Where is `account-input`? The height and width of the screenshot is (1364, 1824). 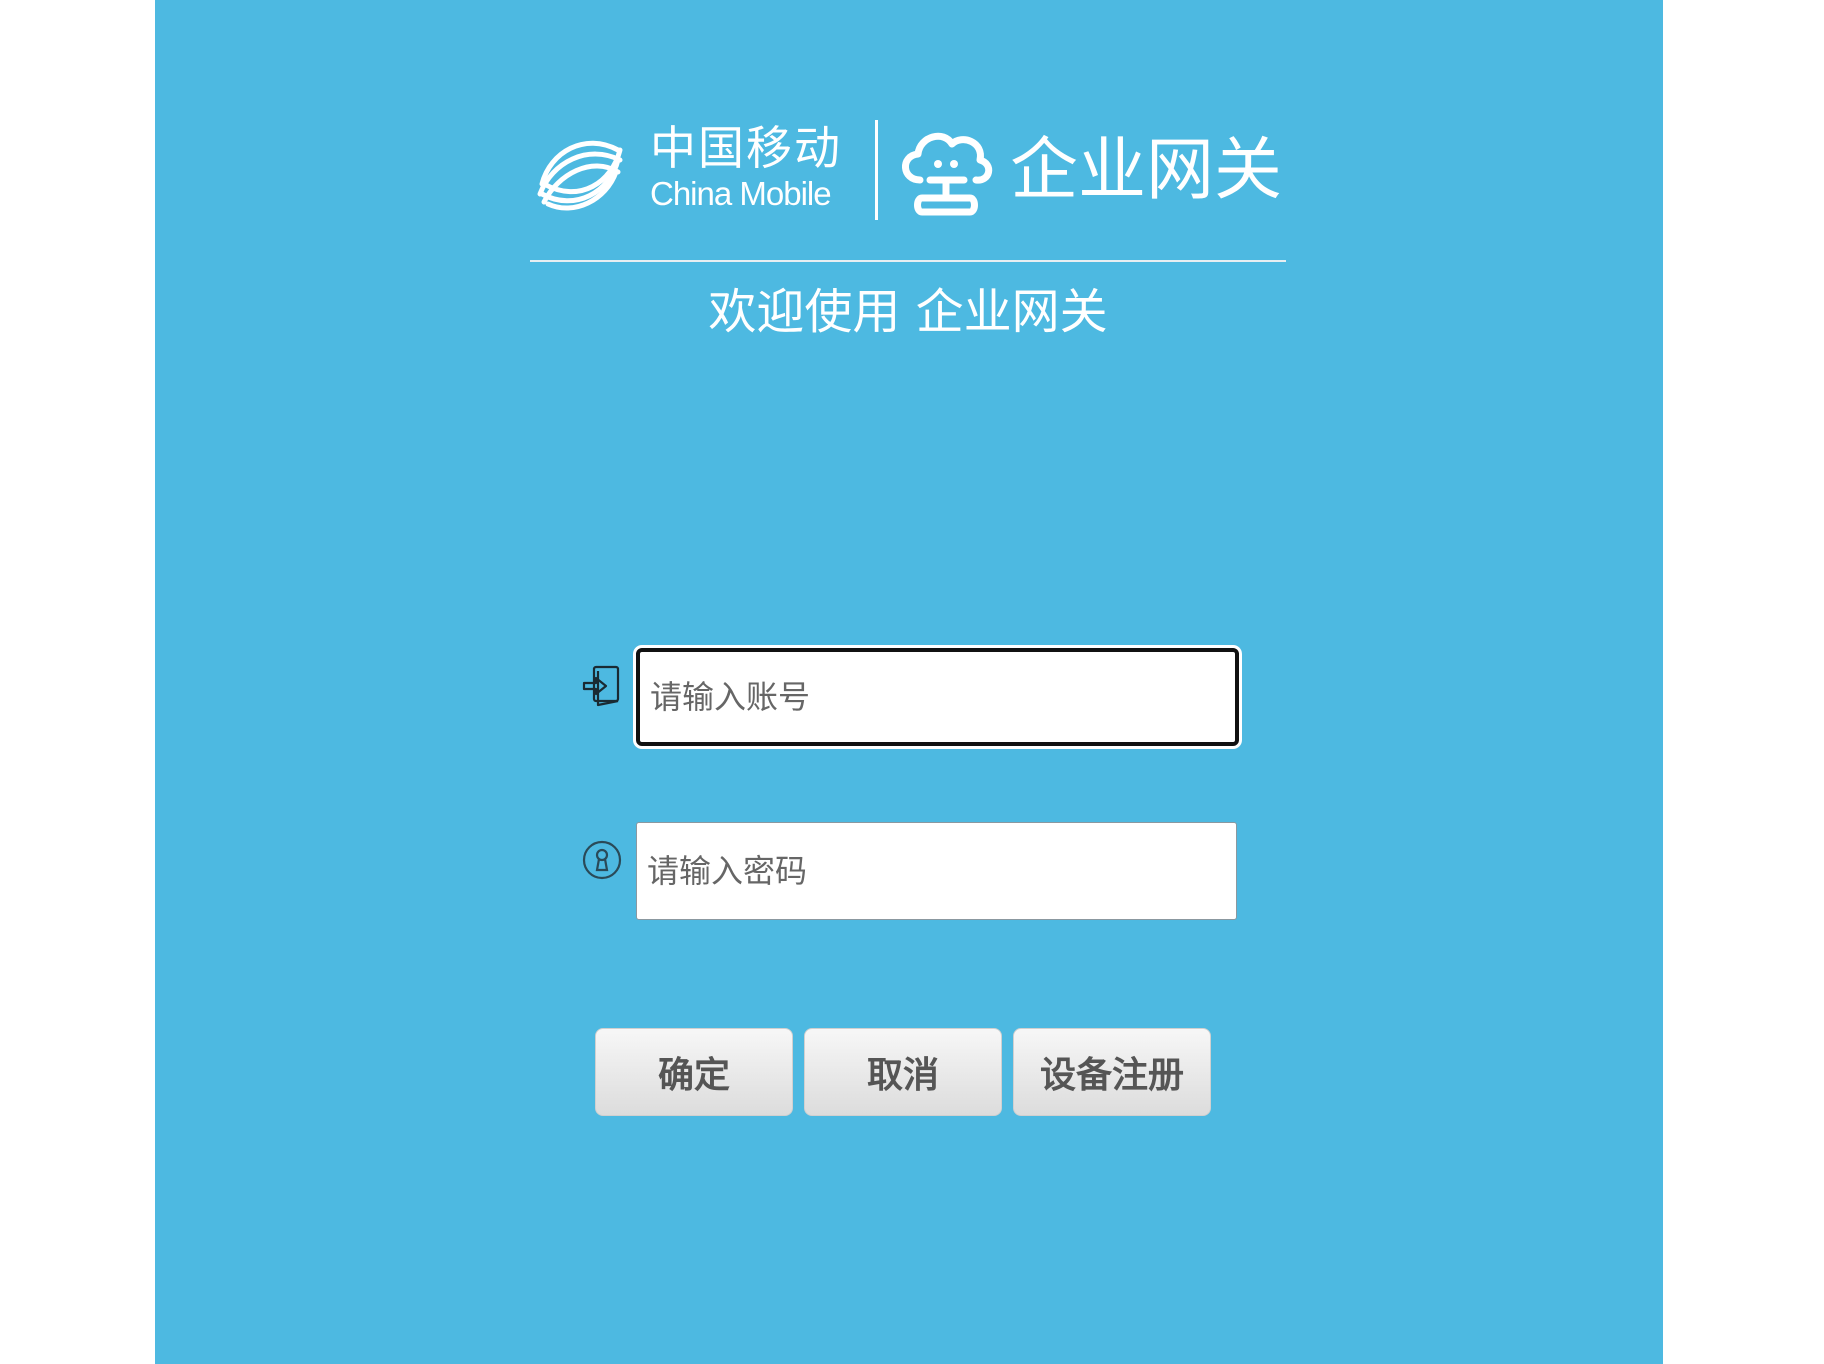
account-input is located at coordinates (937, 697).